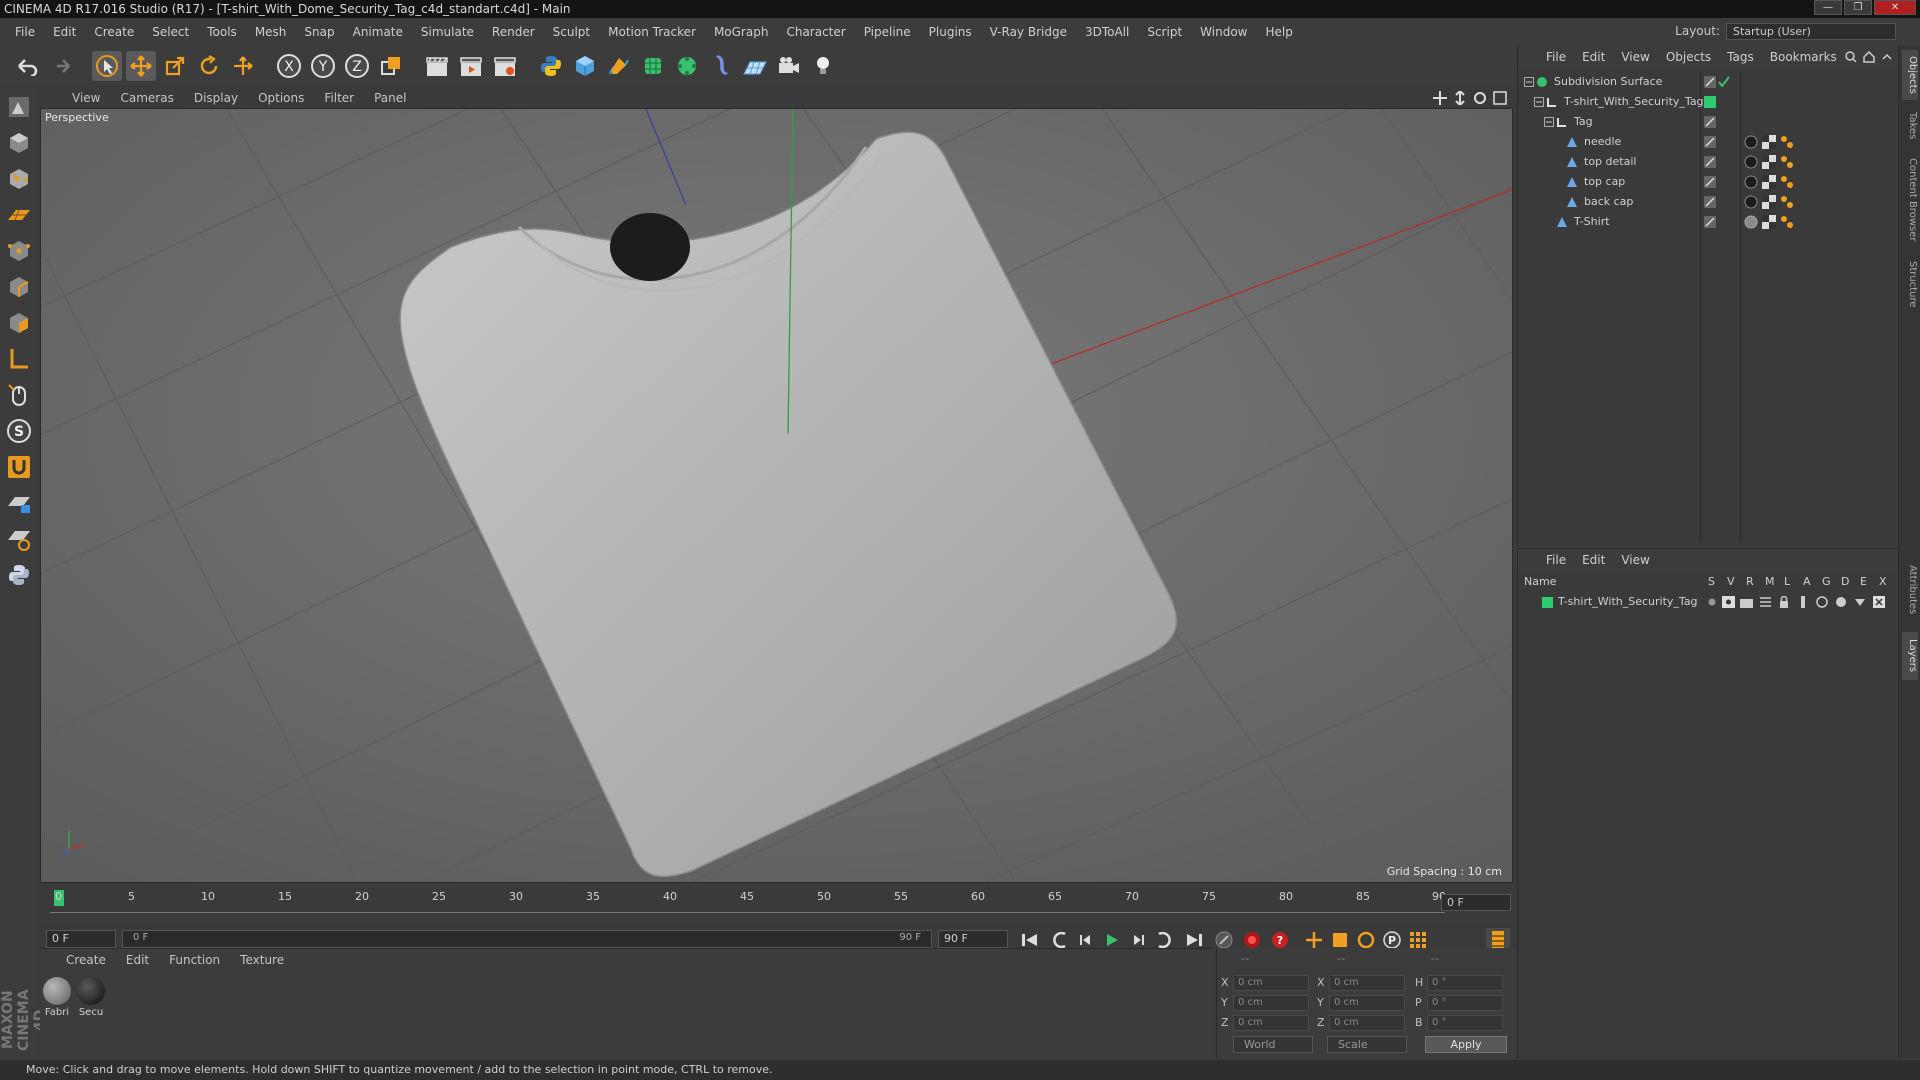  Describe the element at coordinates (19, 503) in the screenshot. I see `workplane-lock-button` at that location.